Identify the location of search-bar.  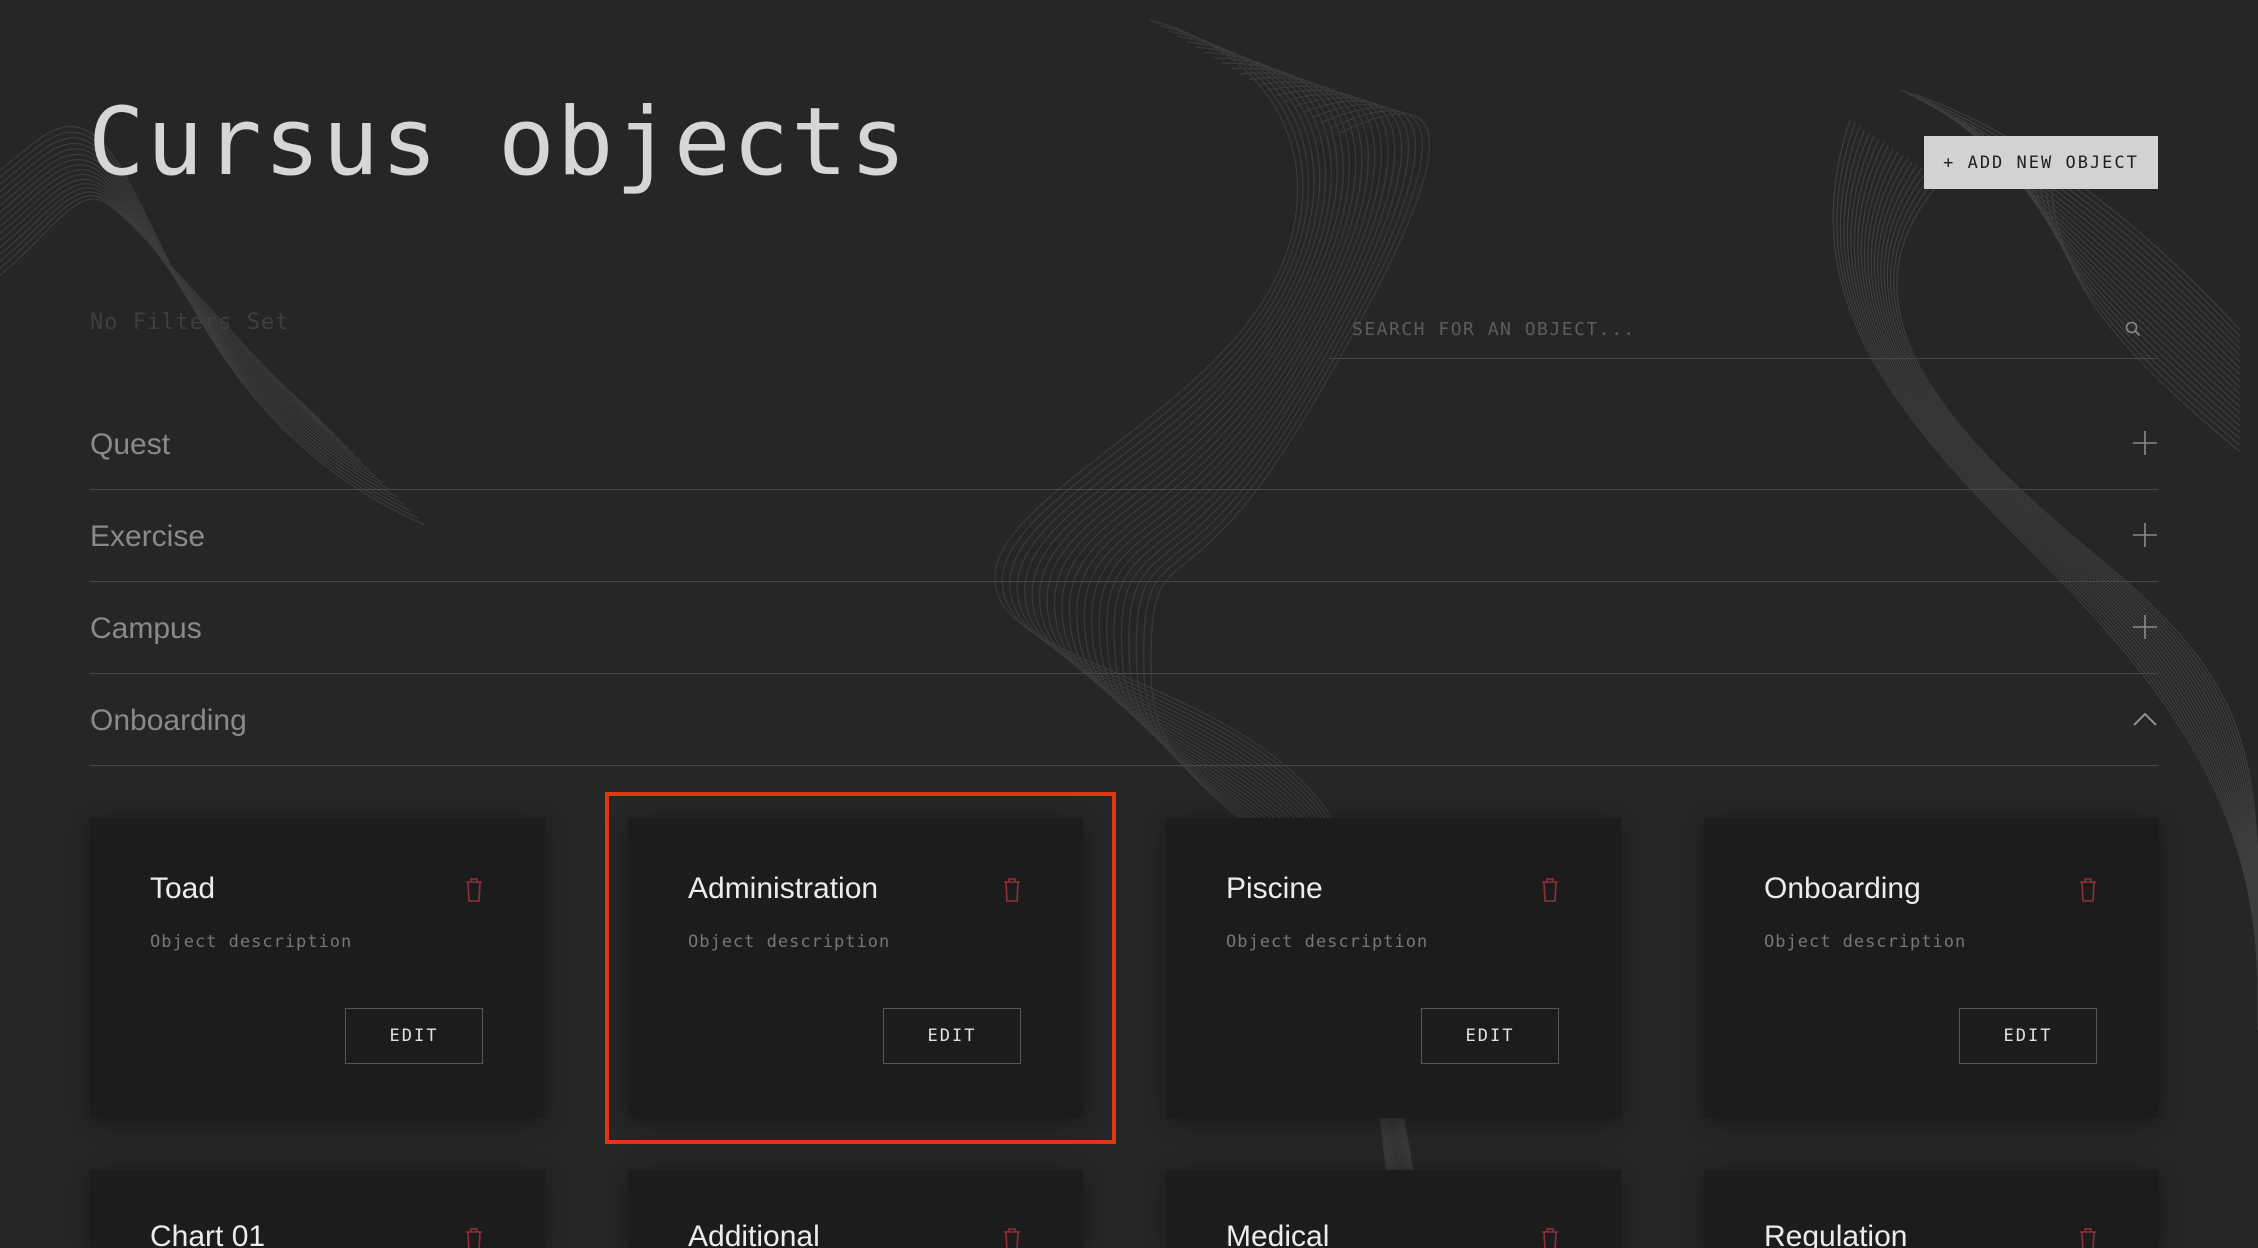
(1744, 335).